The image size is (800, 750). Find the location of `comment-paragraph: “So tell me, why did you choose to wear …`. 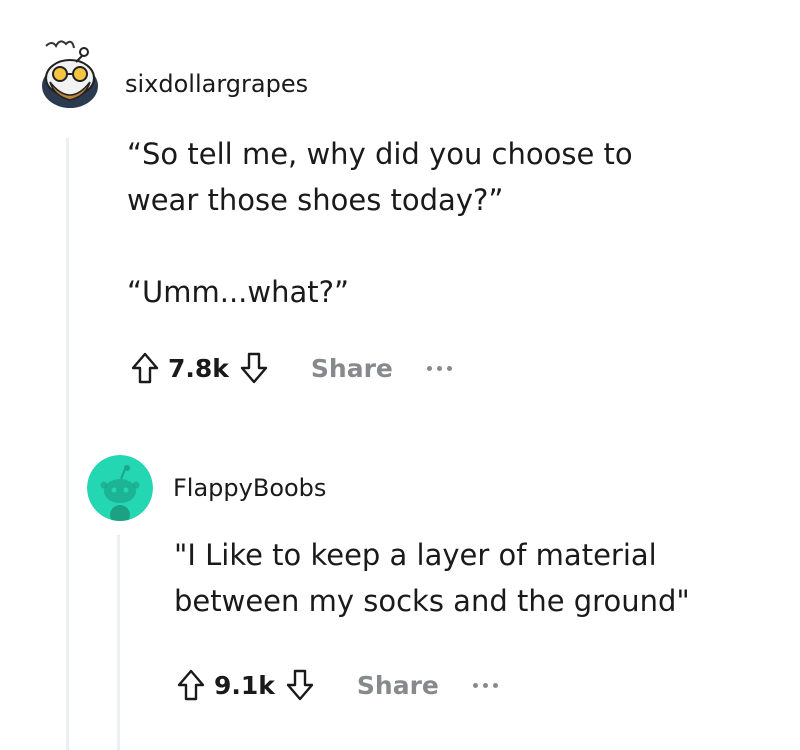

comment-paragraph: “So tell me, why did you choose to wear … is located at coordinates (380, 177).